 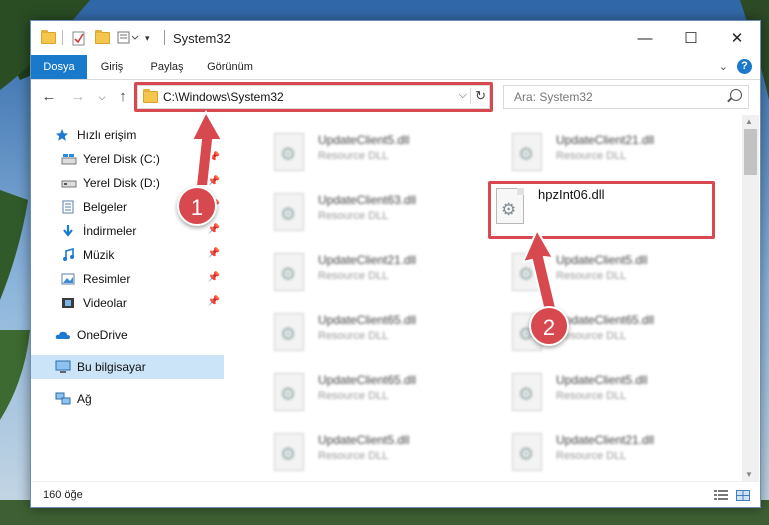 What do you see at coordinates (363, 211) in the screenshot?
I see `list-item: UpdateClient63.dllResource DLL` at bounding box center [363, 211].